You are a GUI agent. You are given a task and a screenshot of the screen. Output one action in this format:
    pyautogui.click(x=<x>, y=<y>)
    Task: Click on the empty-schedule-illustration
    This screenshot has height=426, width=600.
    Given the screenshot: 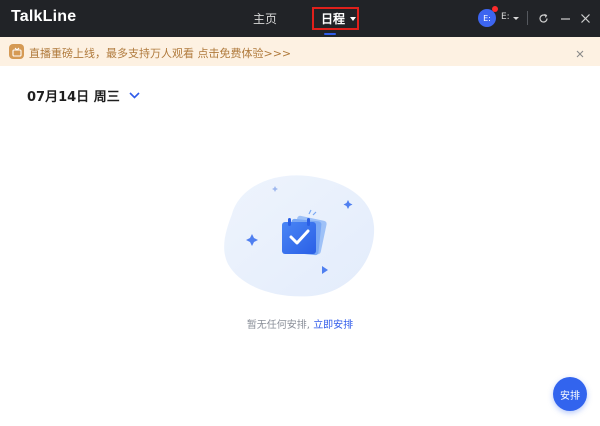 What is the action you would take?
    pyautogui.click(x=297, y=234)
    